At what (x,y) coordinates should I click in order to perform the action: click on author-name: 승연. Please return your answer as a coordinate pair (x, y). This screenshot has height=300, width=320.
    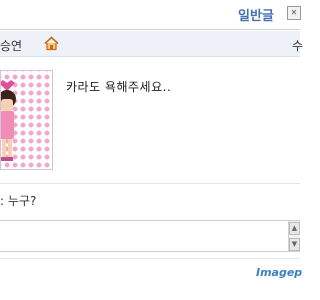
    Looking at the image, I should click on (11, 45).